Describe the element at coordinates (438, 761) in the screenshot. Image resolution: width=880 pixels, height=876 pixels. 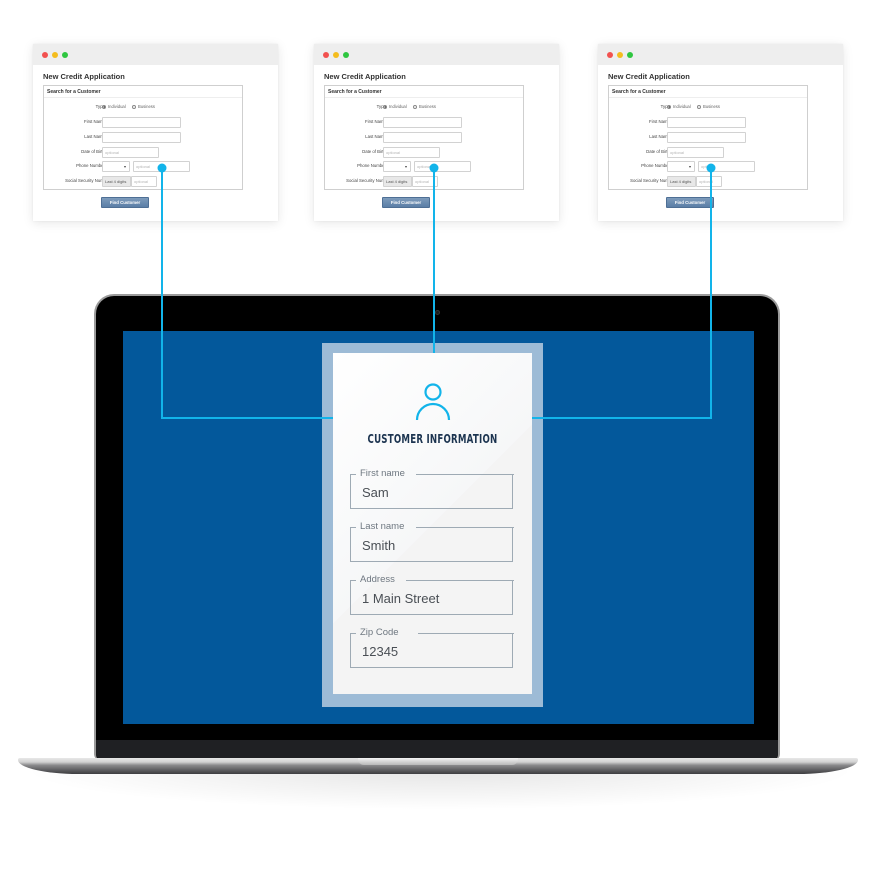
I see `laptop-notch` at that location.